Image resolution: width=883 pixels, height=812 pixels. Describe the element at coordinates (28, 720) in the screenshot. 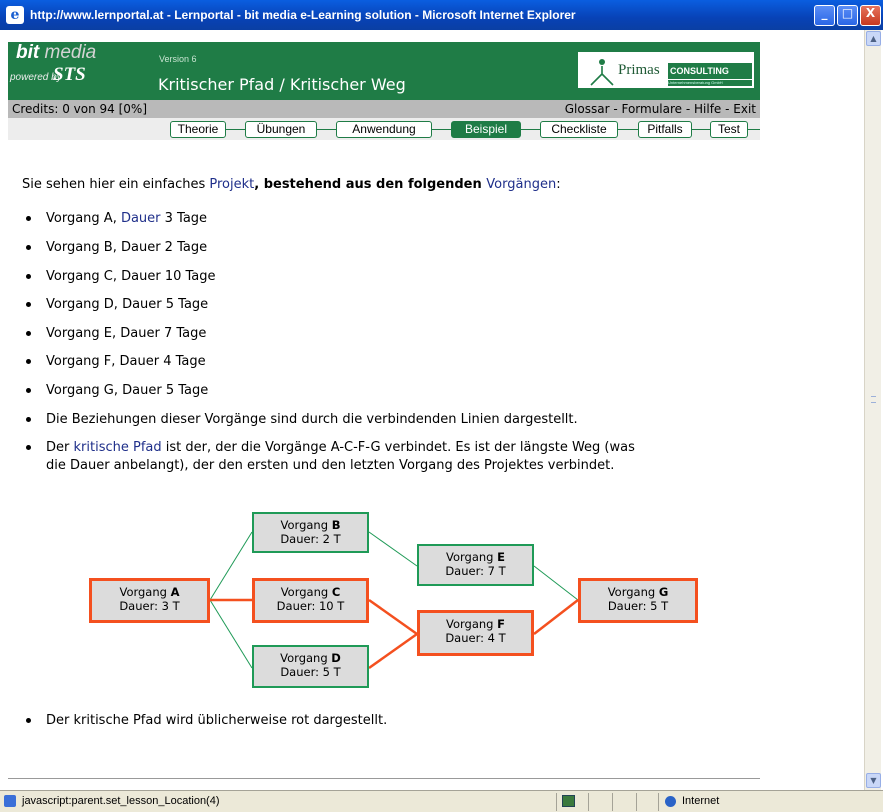

I see `bullet` at that location.